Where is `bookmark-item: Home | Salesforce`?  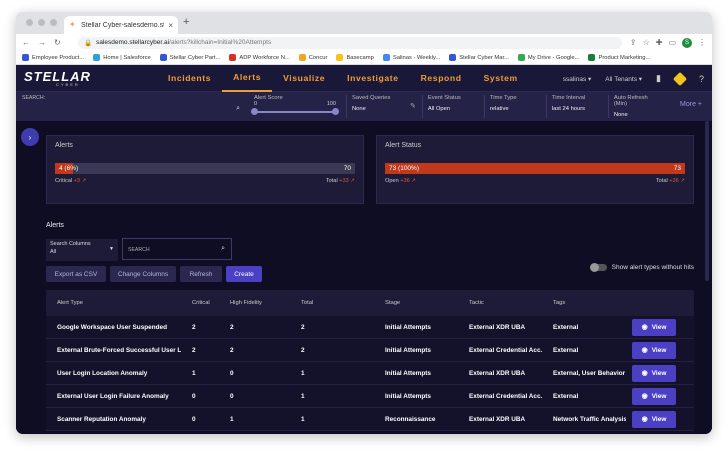 bookmark-item: Home | Salesforce is located at coordinates (122, 57).